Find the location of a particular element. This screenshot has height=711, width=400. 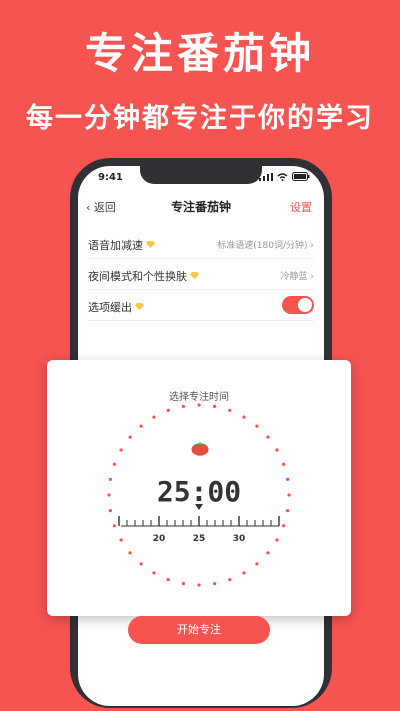

nav-title: 专注番茄钟 is located at coordinates (200, 207).